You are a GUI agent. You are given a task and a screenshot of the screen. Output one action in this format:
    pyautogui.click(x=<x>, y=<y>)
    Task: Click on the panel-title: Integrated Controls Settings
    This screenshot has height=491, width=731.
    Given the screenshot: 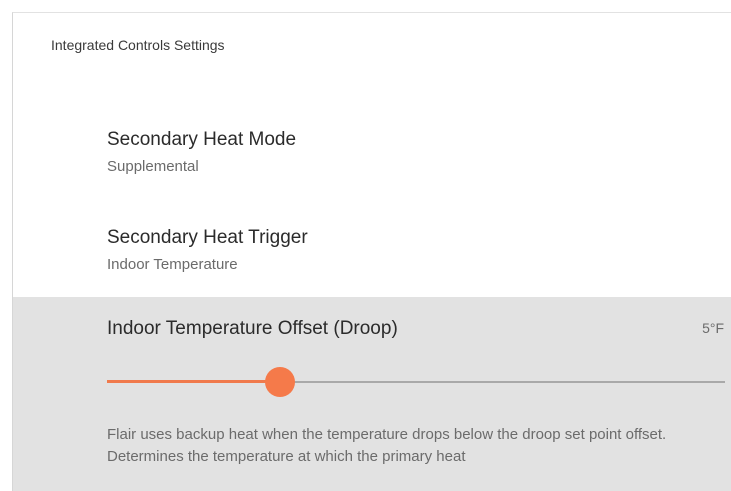 What is the action you would take?
    pyautogui.click(x=138, y=45)
    